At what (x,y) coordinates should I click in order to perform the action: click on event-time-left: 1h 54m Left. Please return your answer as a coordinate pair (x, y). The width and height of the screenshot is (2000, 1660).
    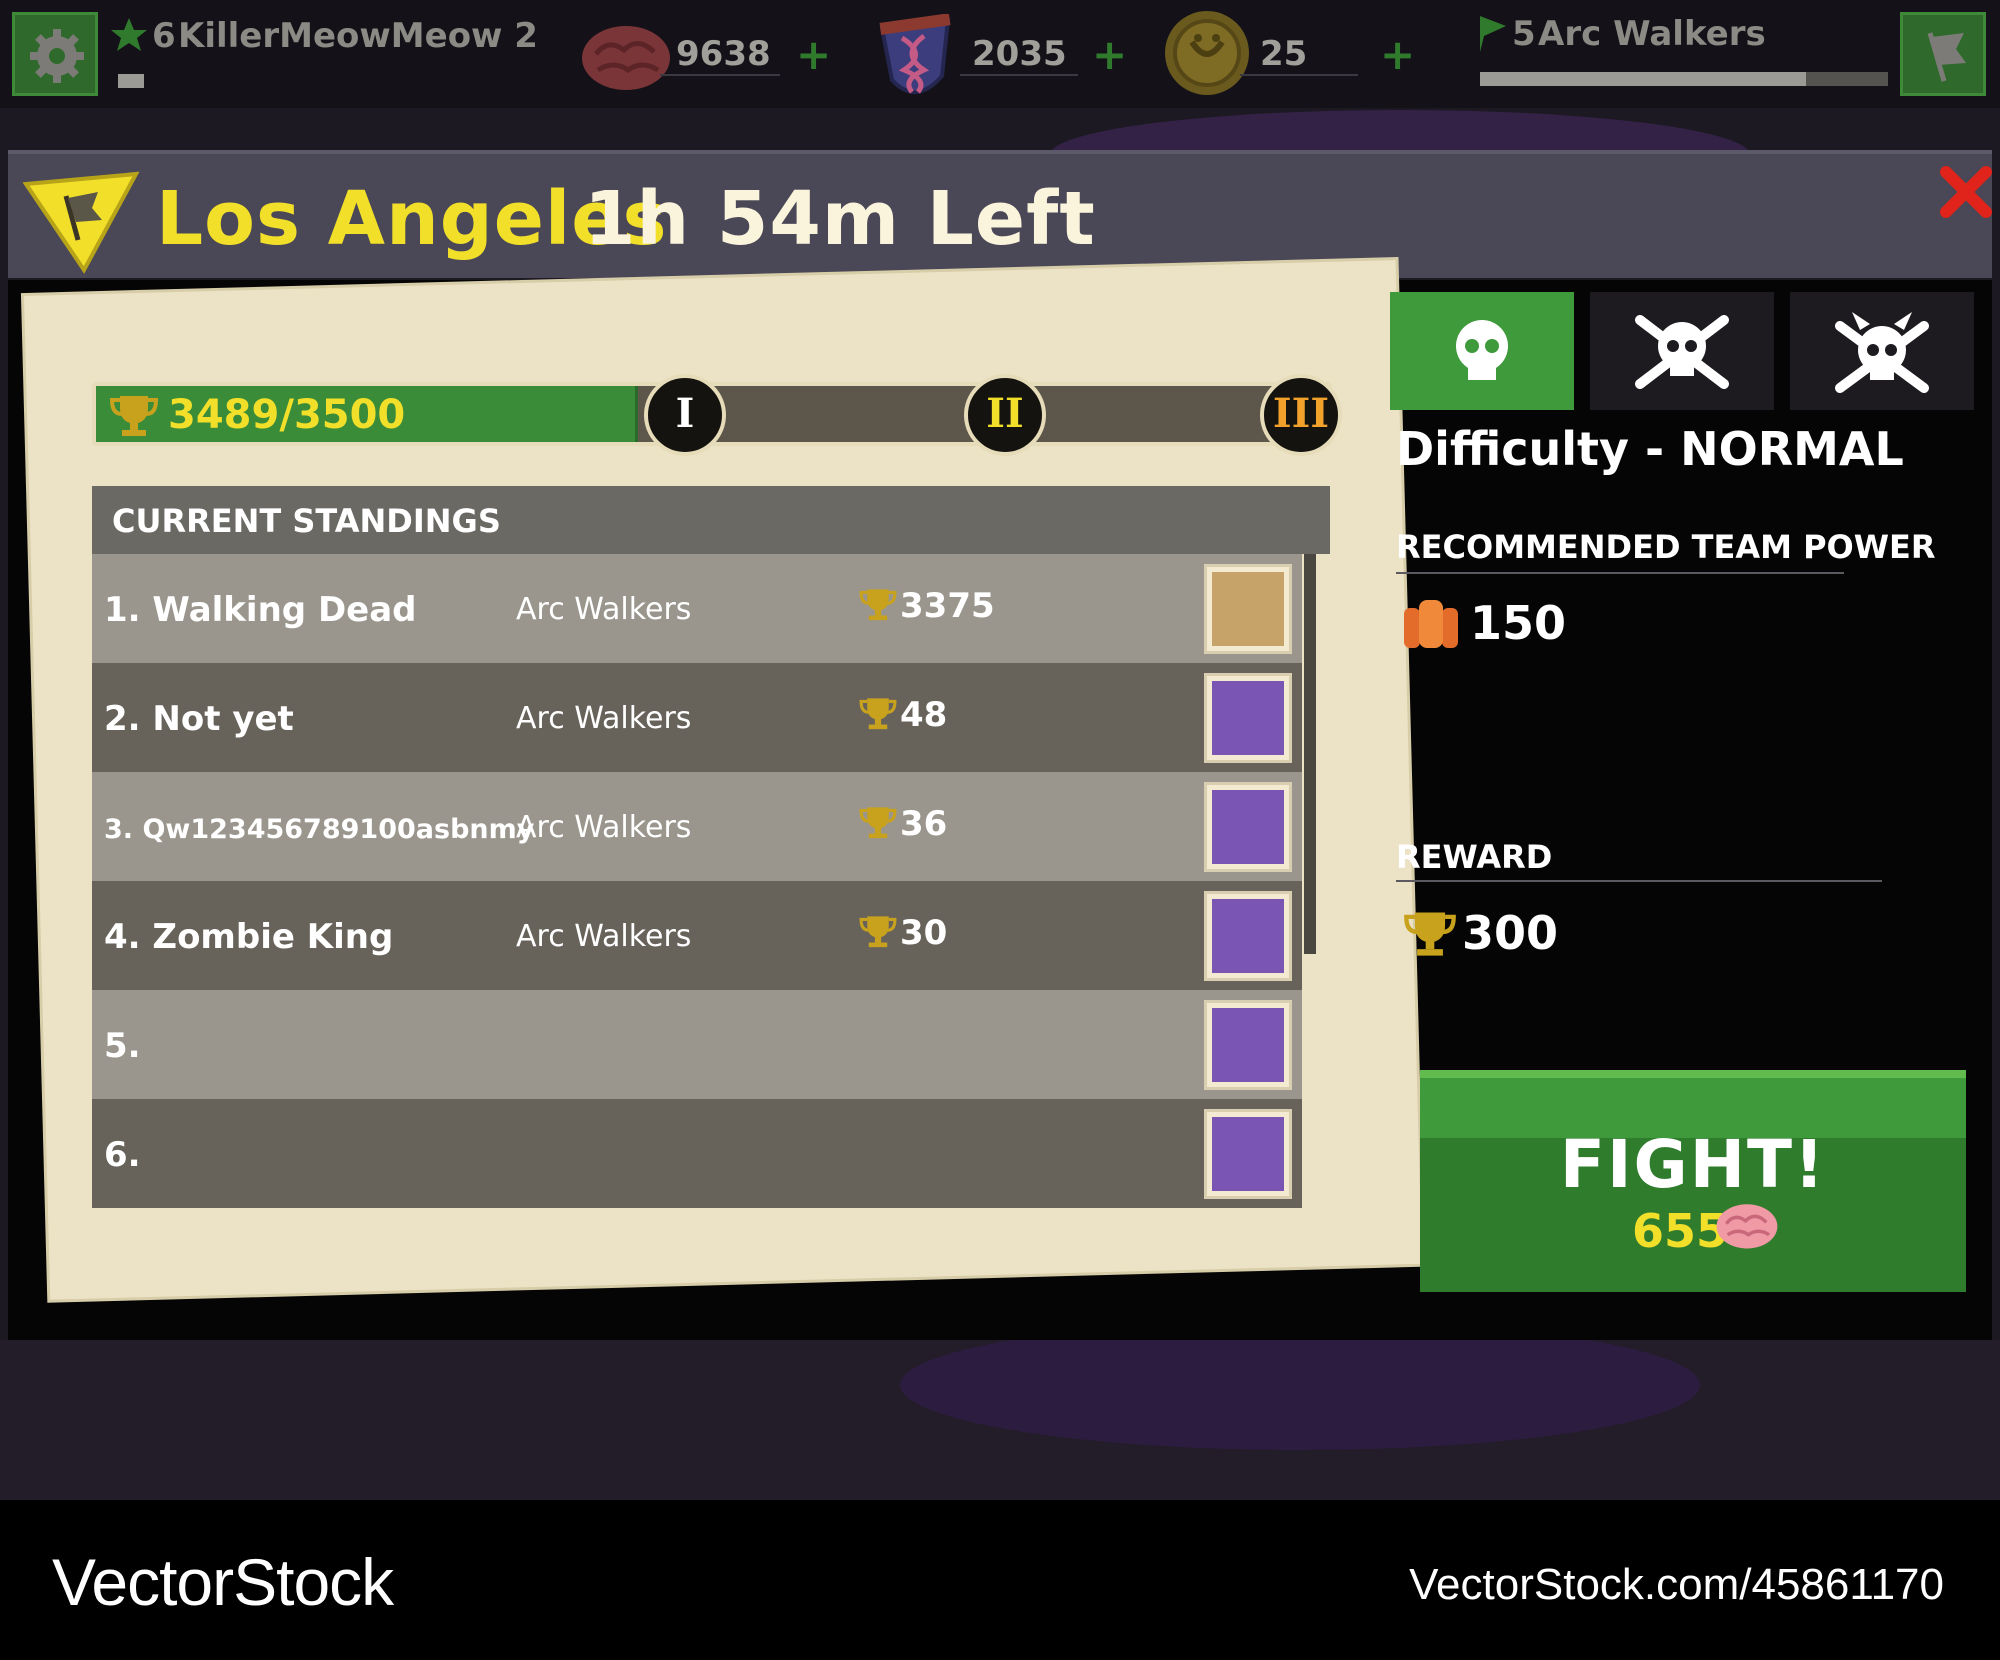
    Looking at the image, I should click on (840, 219).